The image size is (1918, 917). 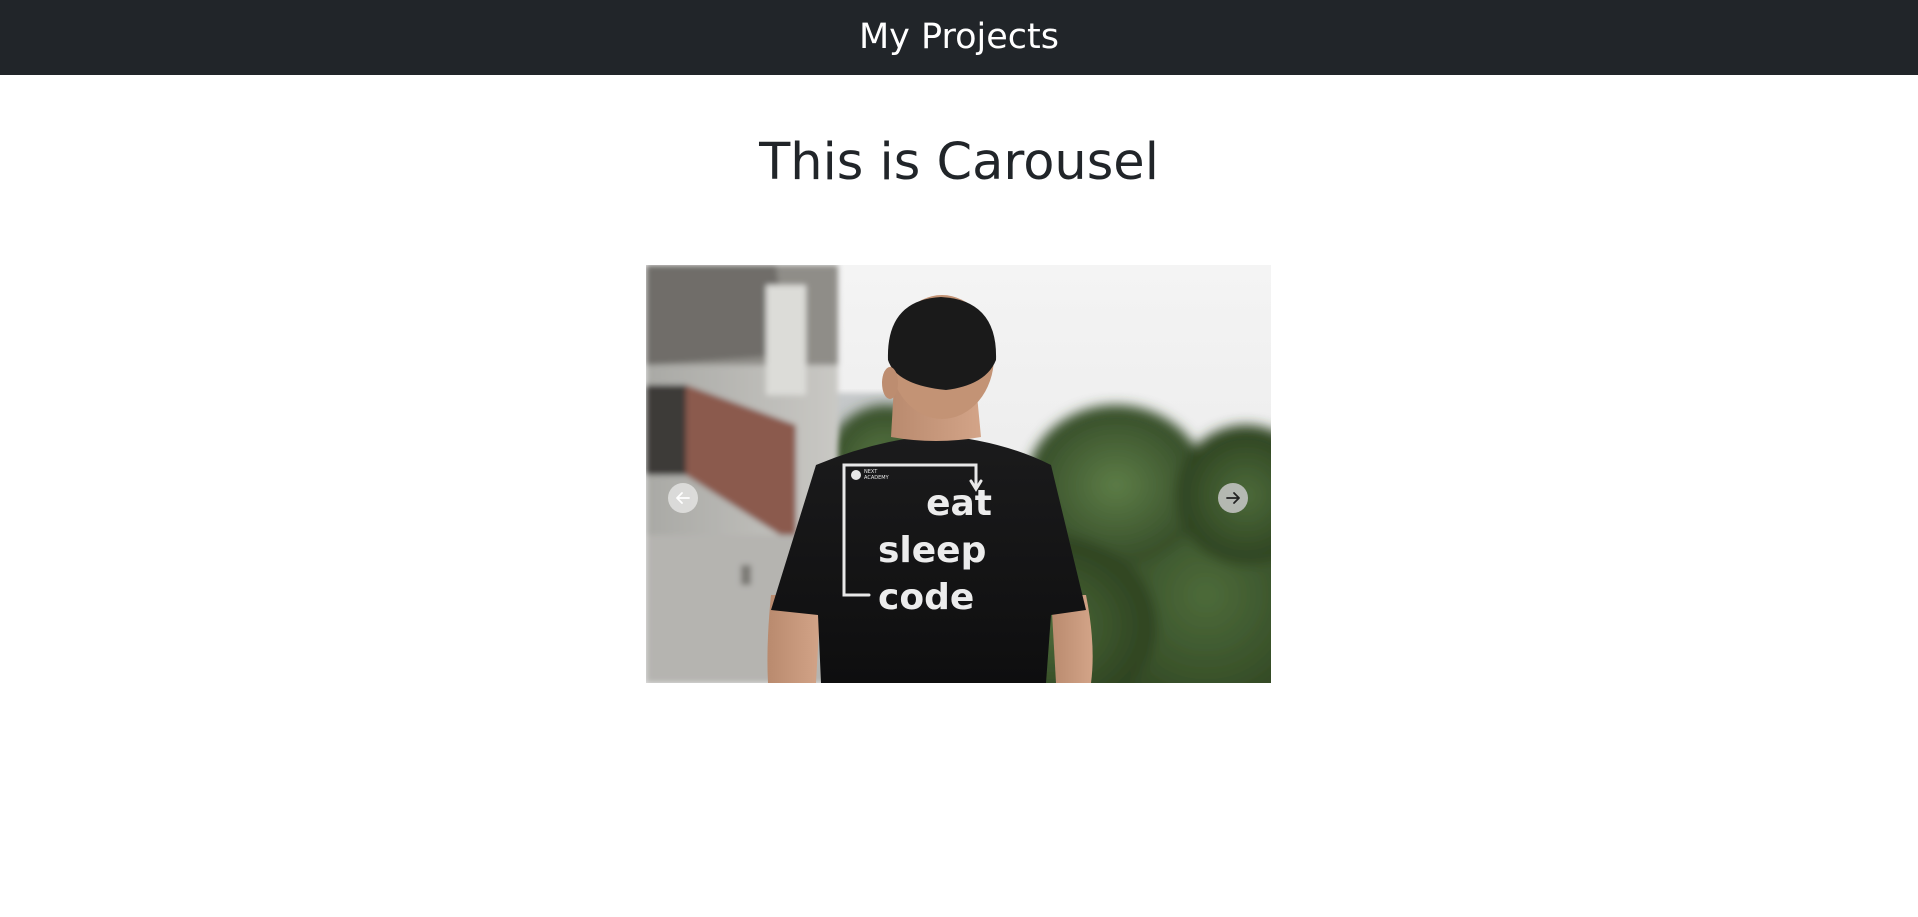 What do you see at coordinates (926, 597) in the screenshot?
I see `shirt-print-code: code` at bounding box center [926, 597].